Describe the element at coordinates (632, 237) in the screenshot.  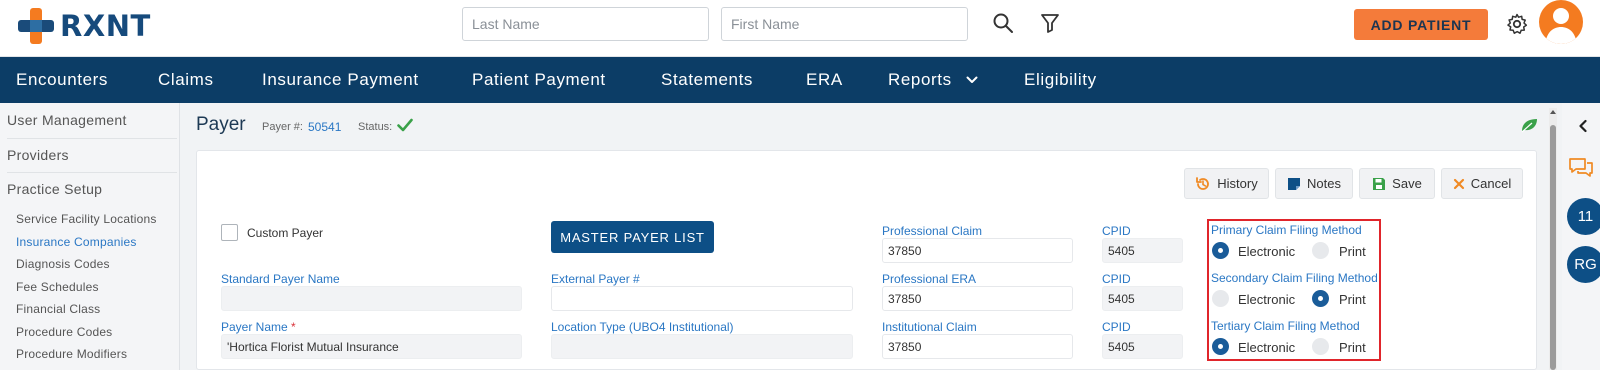
I see `master-payer-list-button: MASTER PAYER LIST` at that location.